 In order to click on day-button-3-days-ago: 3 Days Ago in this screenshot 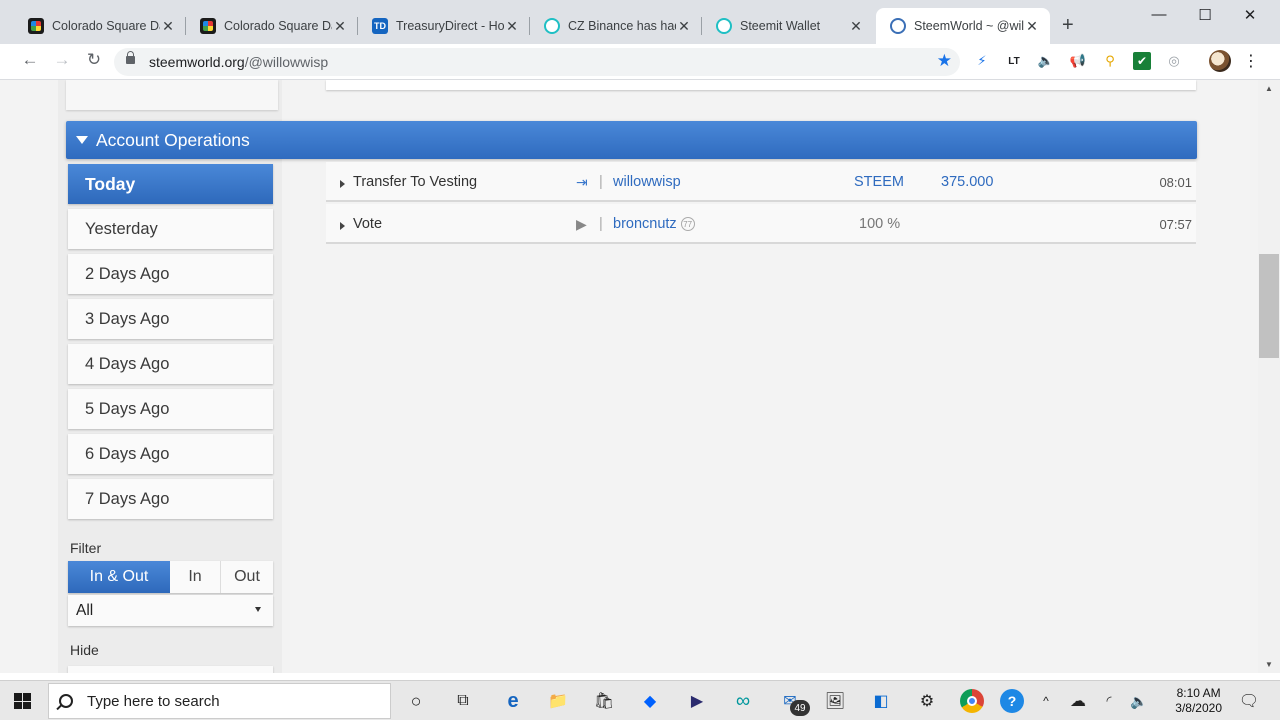, I will do `click(170, 319)`.